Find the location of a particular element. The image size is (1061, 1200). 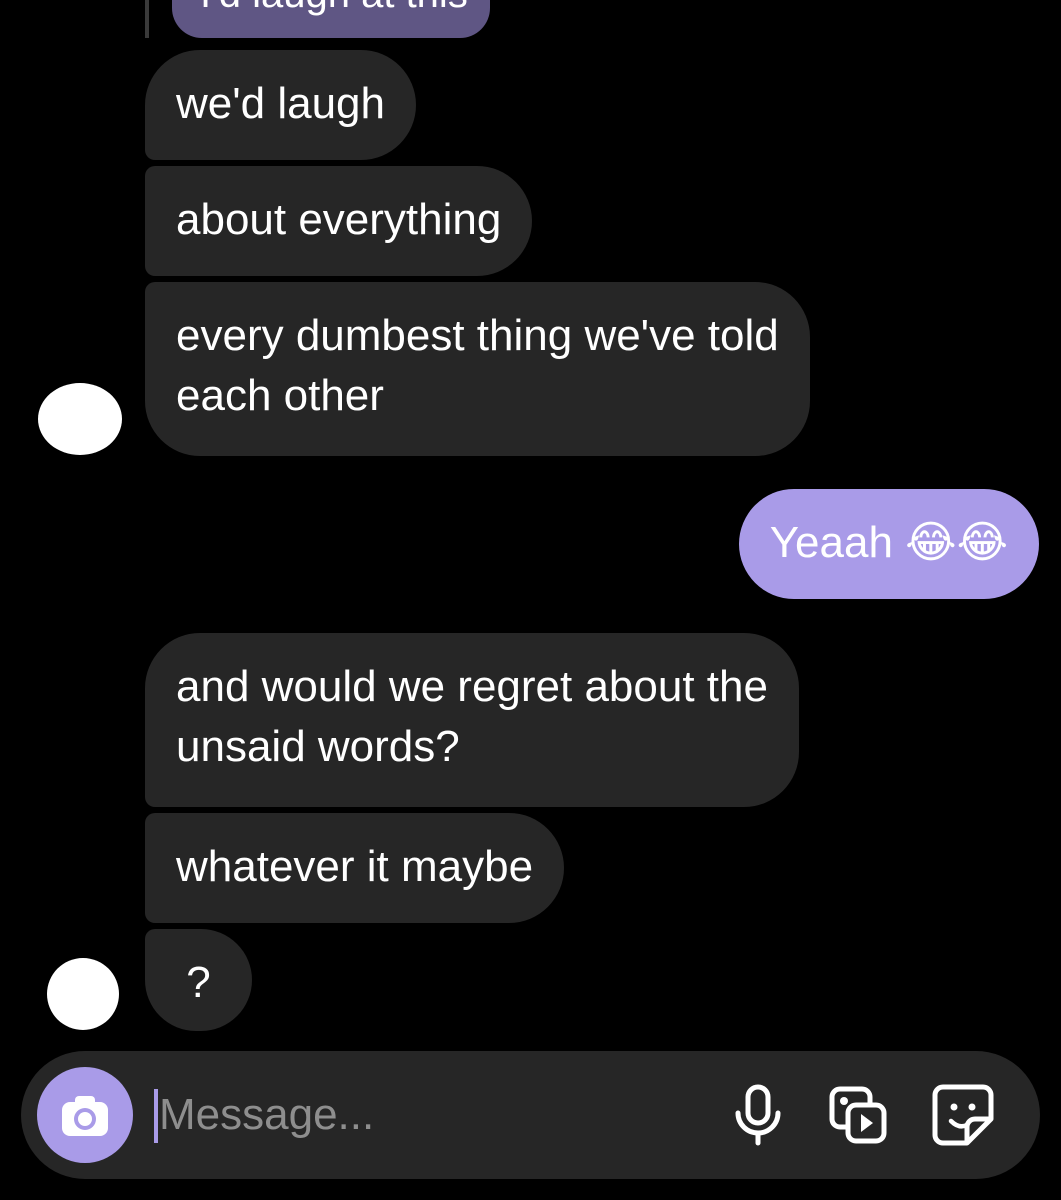

message-composer is located at coordinates (530, 1115).